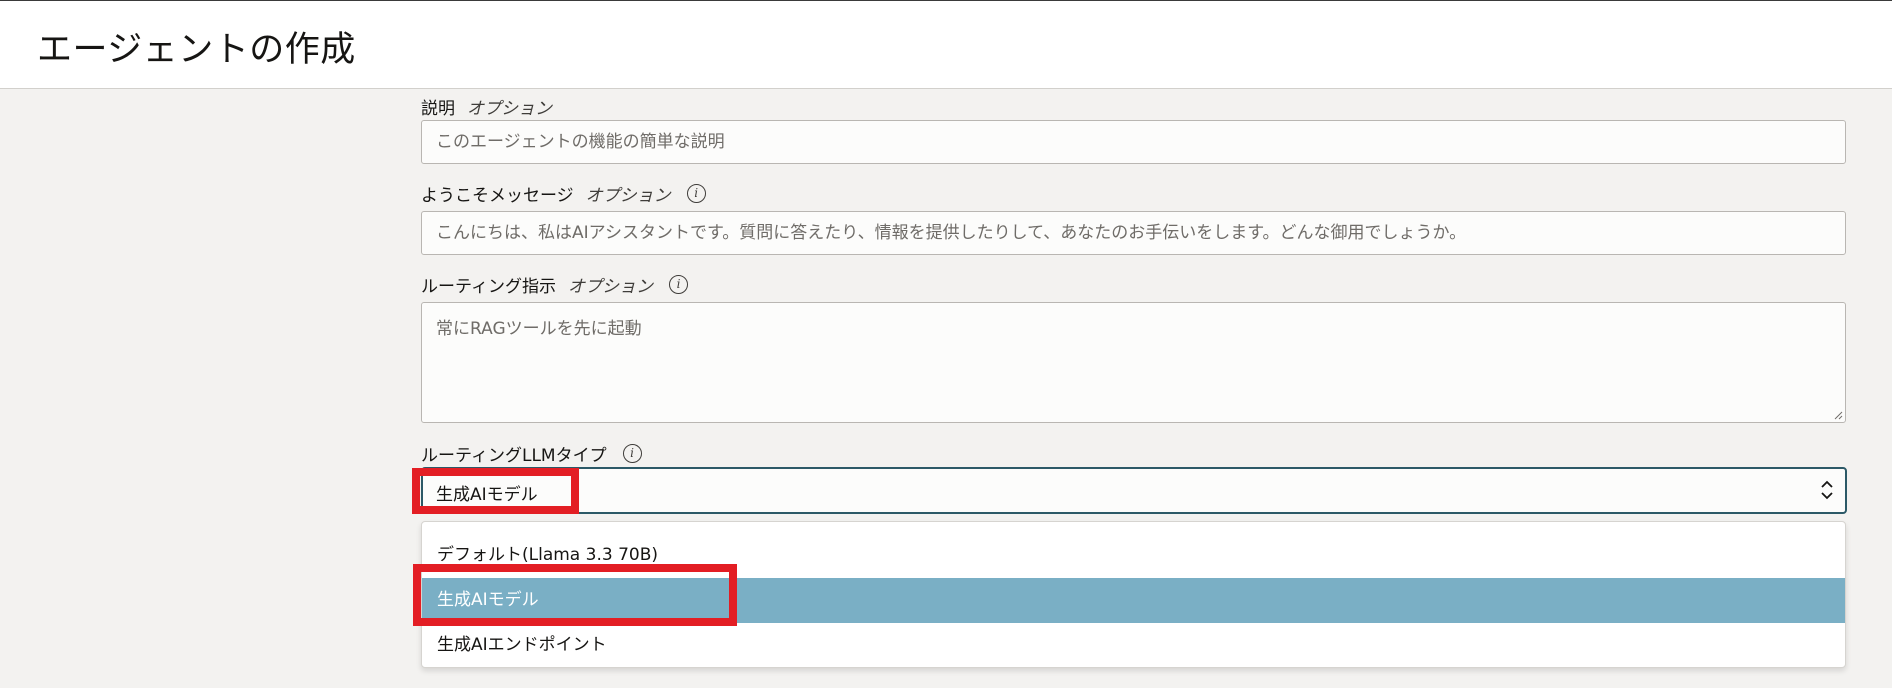 Image resolution: width=1892 pixels, height=688 pixels. I want to click on description-input: このエージェントの機能の簡単な説明, so click(1133, 142).